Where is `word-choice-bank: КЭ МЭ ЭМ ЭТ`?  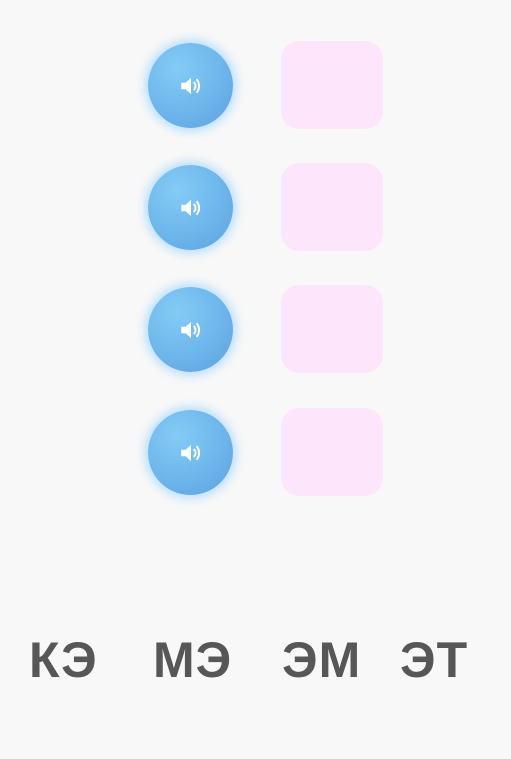 word-choice-bank: КЭ МЭ ЭМ ЭТ is located at coordinates (255, 660).